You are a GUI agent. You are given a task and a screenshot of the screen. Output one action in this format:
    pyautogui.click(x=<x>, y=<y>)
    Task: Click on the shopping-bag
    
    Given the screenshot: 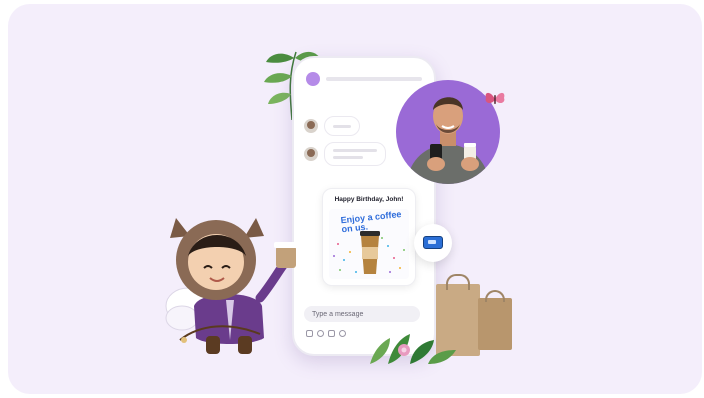 What is the action you would take?
    pyautogui.click(x=495, y=324)
    